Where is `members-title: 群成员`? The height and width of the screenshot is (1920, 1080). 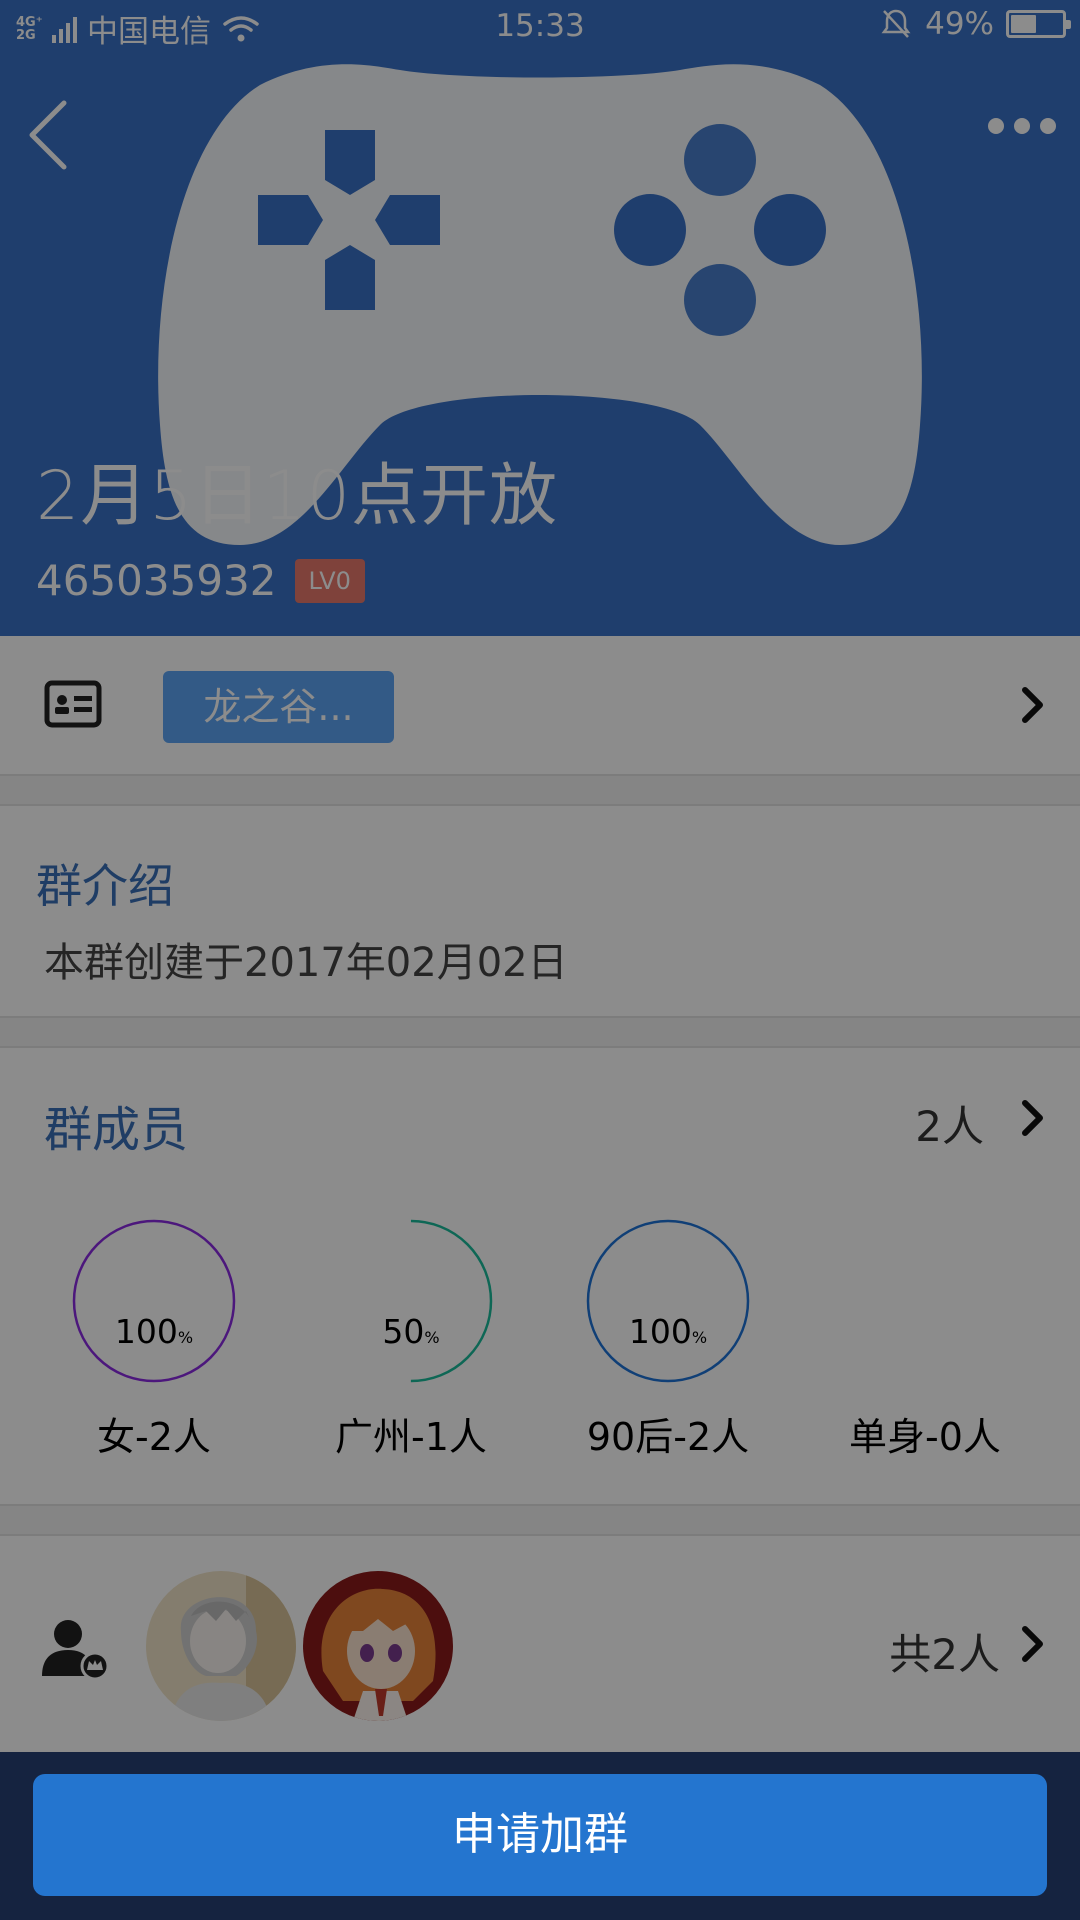
members-title: 群成员 is located at coordinates (116, 1130).